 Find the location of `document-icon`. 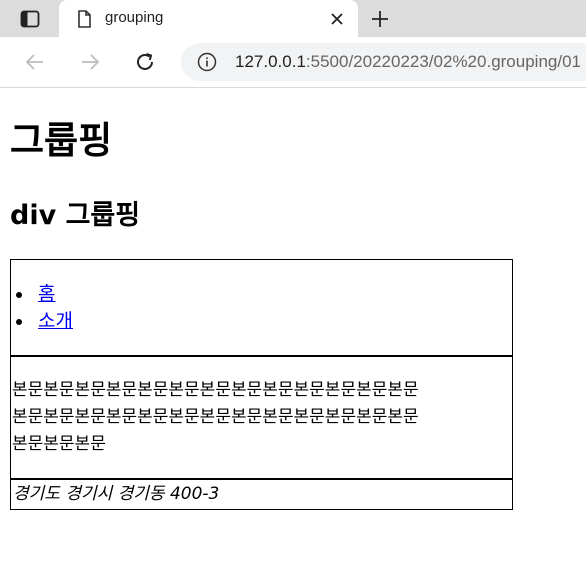

document-icon is located at coordinates (84, 19).